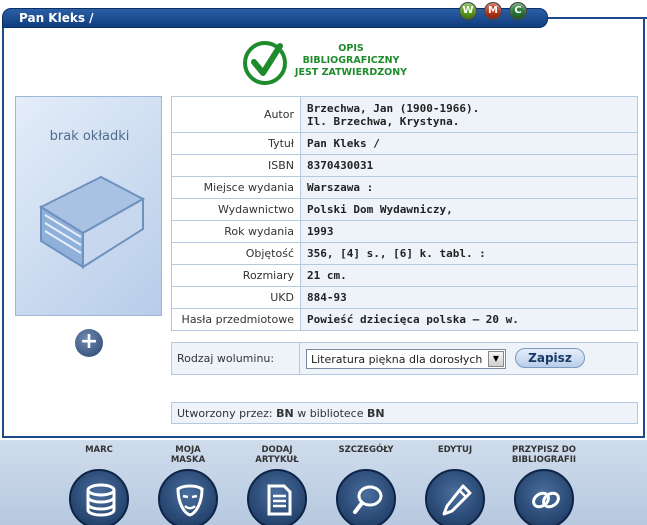 The width and height of the screenshot is (647, 525). What do you see at coordinates (225, 413) in the screenshot?
I see `created-by-prefix: Utworzony przez:` at bounding box center [225, 413].